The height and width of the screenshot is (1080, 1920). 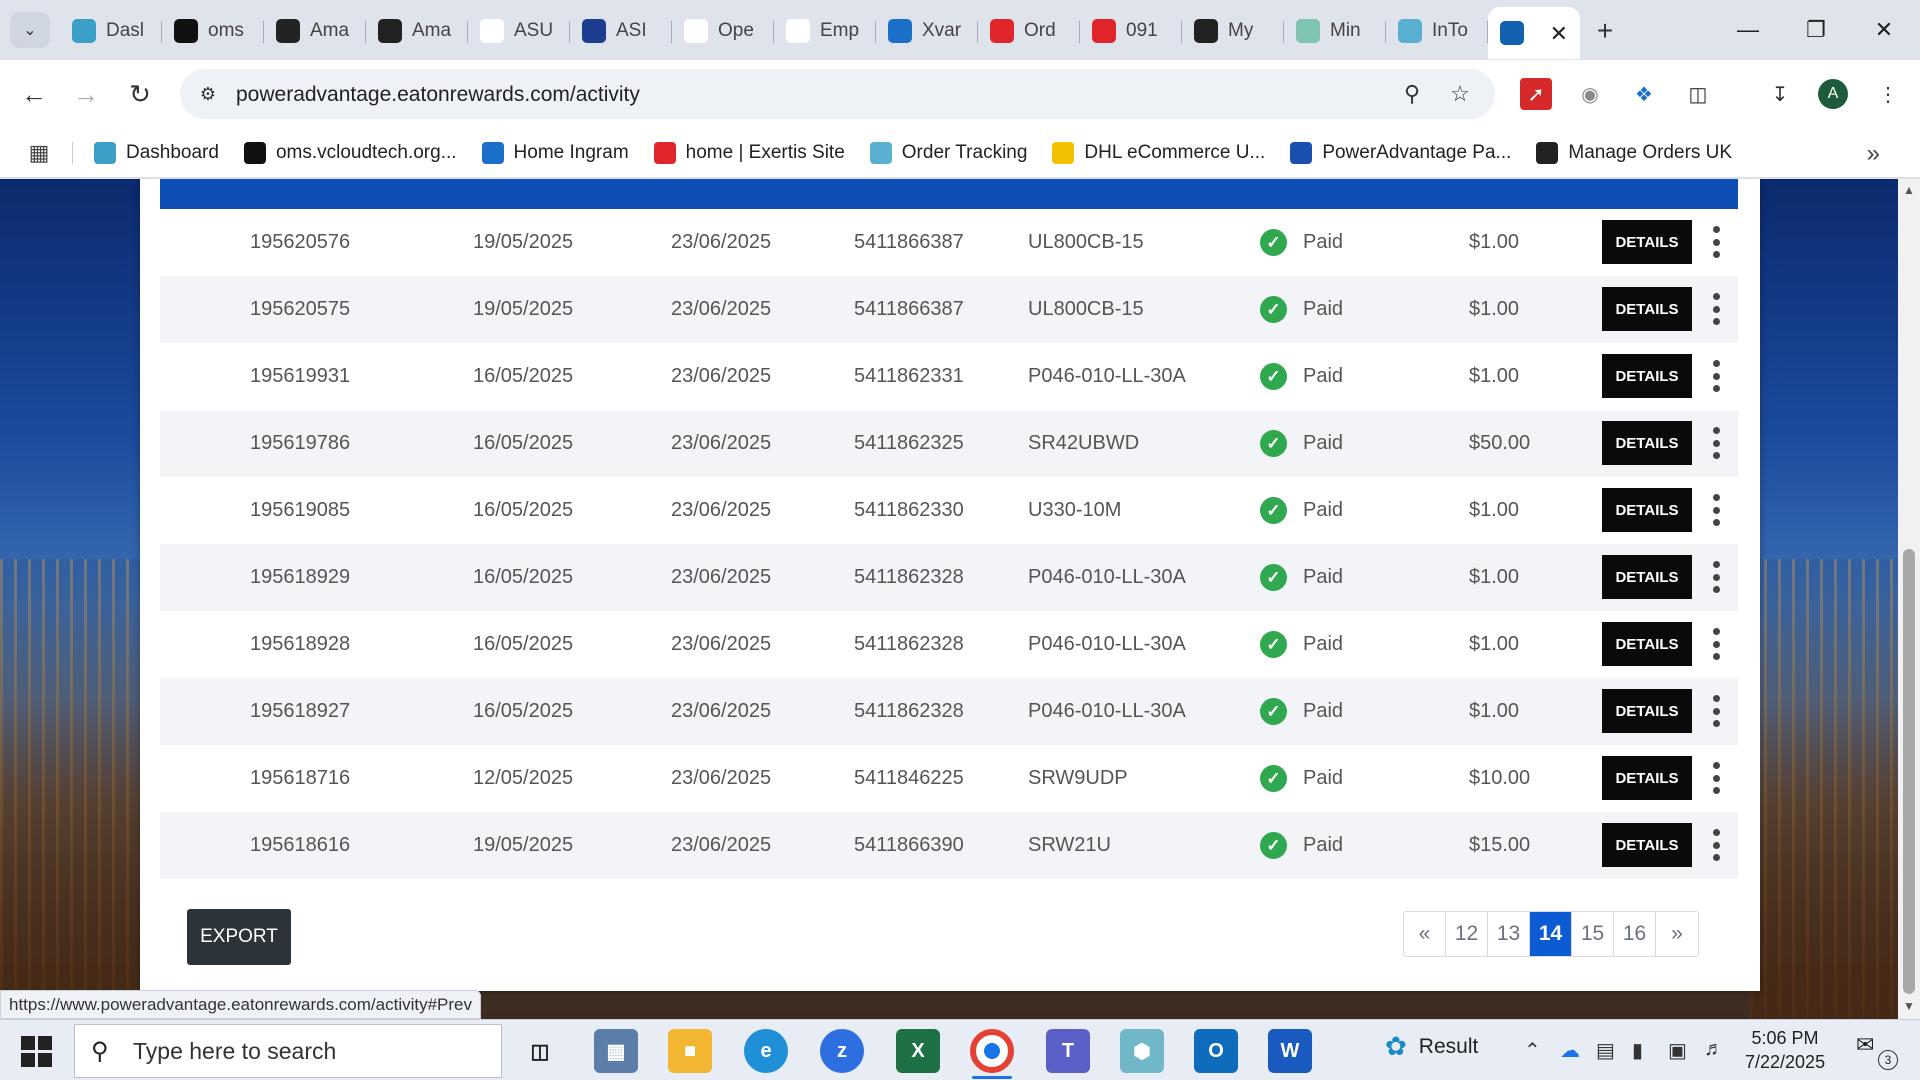 What do you see at coordinates (1559, 34) in the screenshot?
I see `close-tab-icon: ✕` at bounding box center [1559, 34].